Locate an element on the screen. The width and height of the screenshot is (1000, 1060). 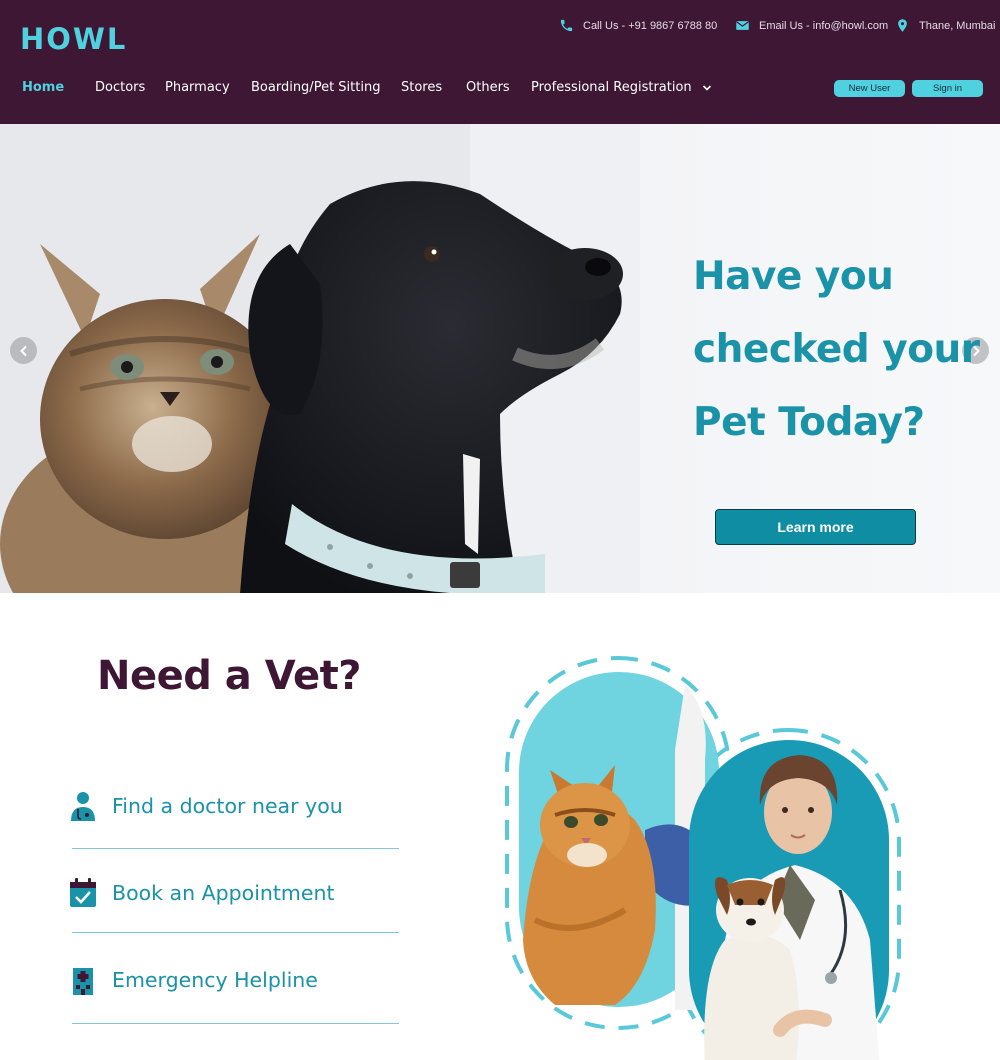
book-appointment-link: Book an Appointment is located at coordinates (234, 893).